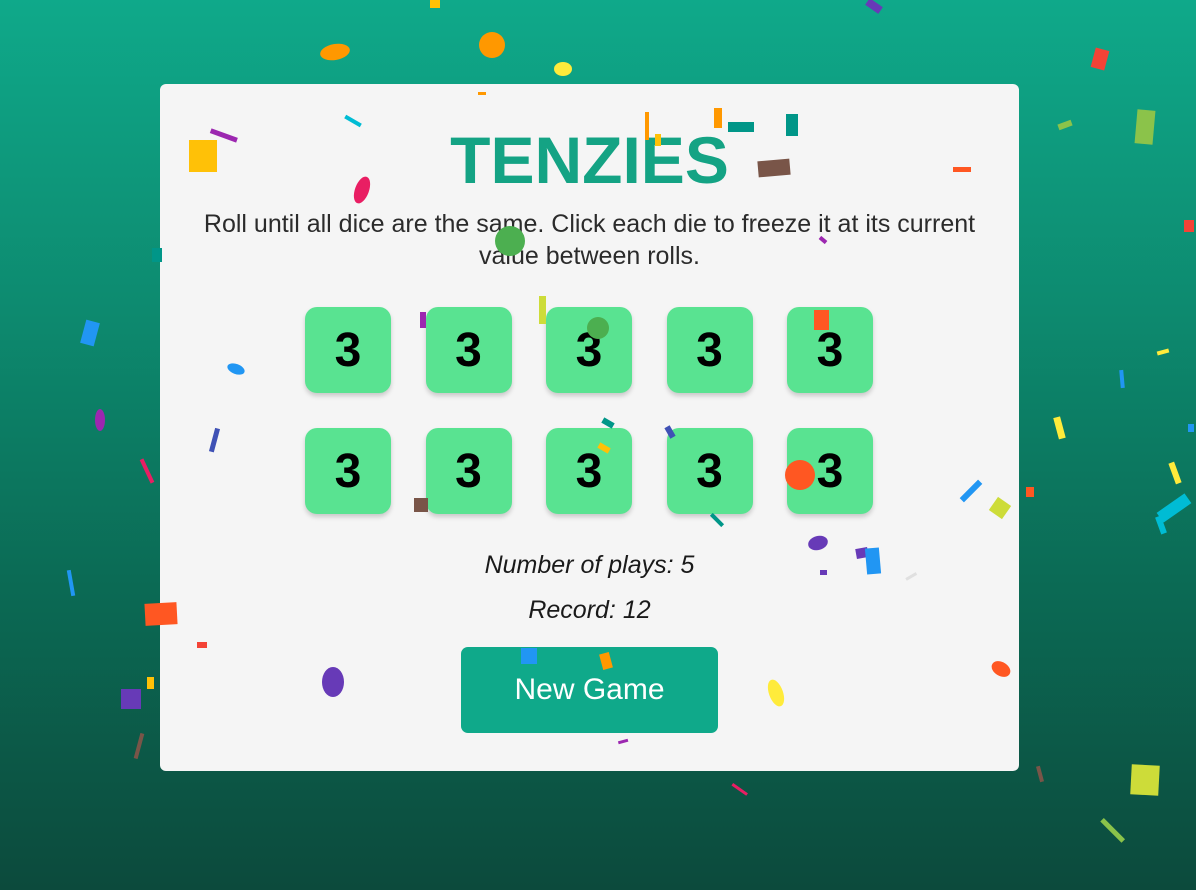  What do you see at coordinates (709, 471) in the screenshot?
I see `die-9: 3` at bounding box center [709, 471].